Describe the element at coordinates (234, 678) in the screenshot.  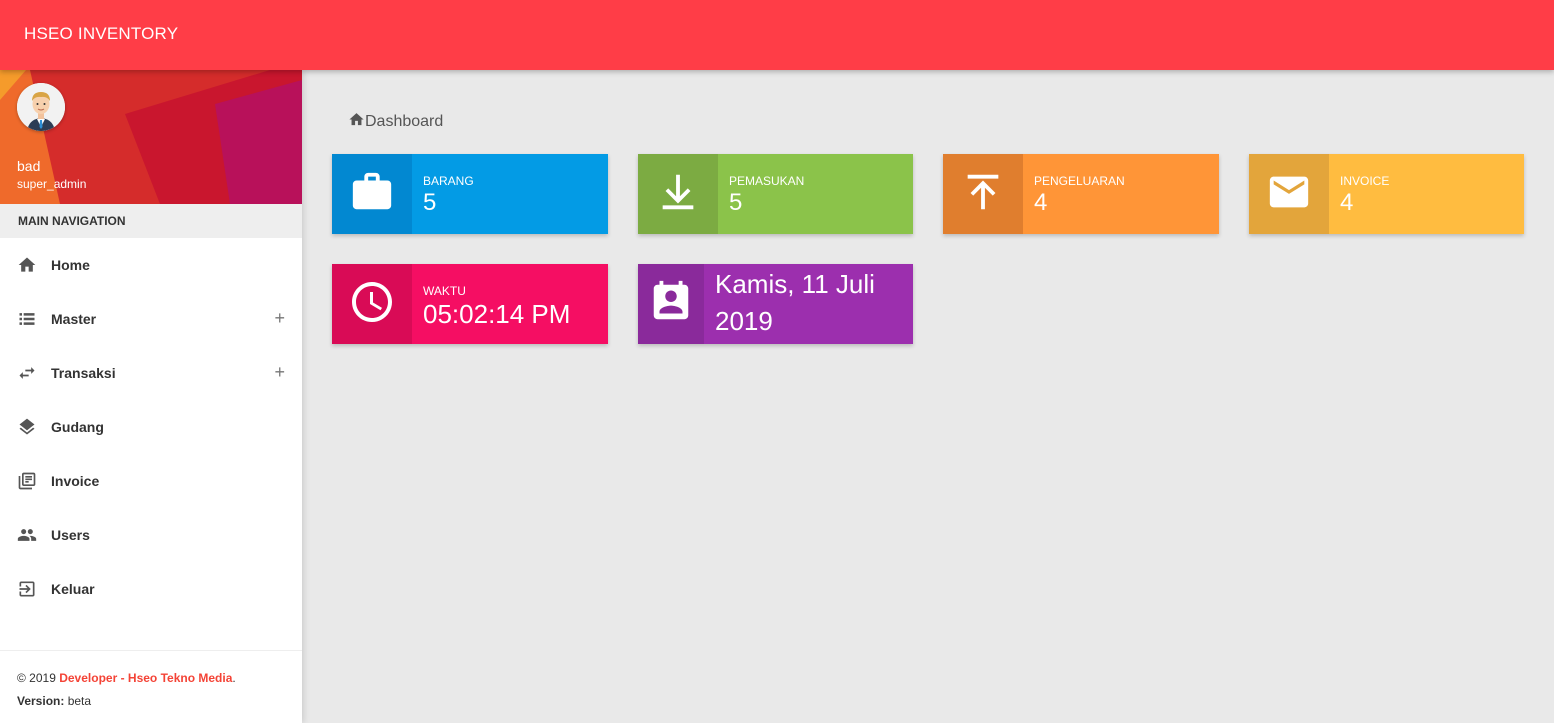
I see `copyright-period: .` at that location.